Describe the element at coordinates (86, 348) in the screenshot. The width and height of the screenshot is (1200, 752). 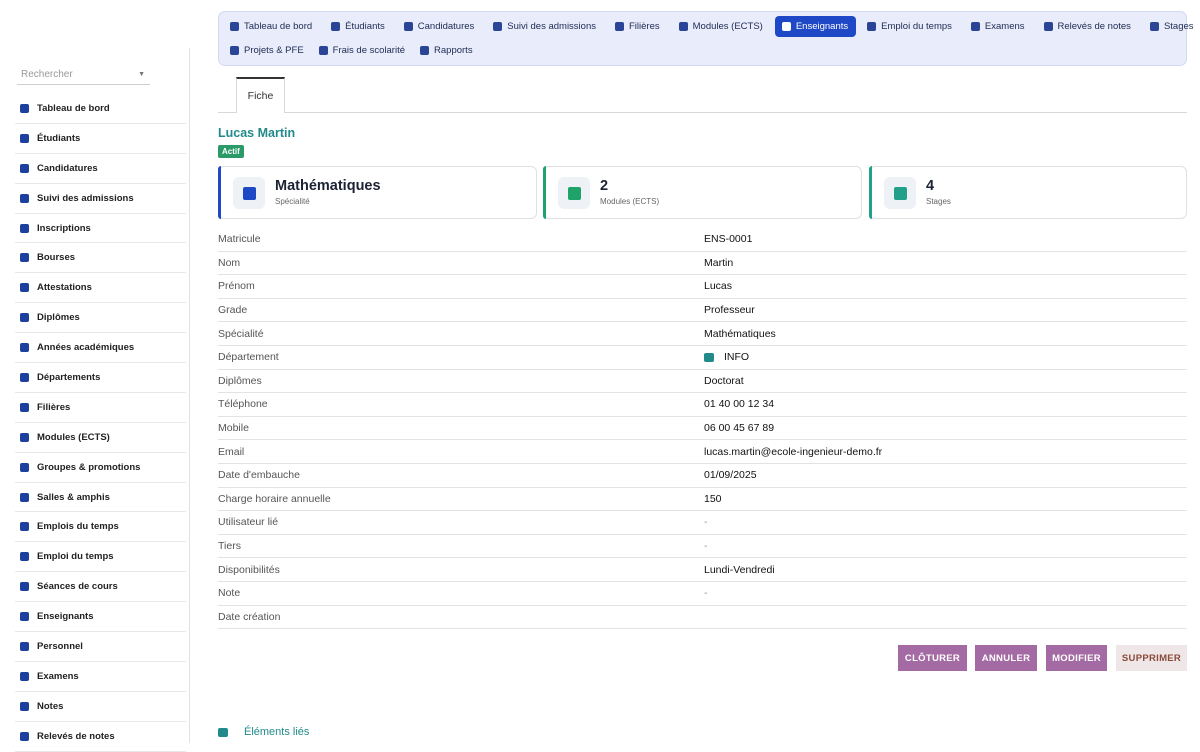
I see `sidebar-item-label: Années académiques` at that location.